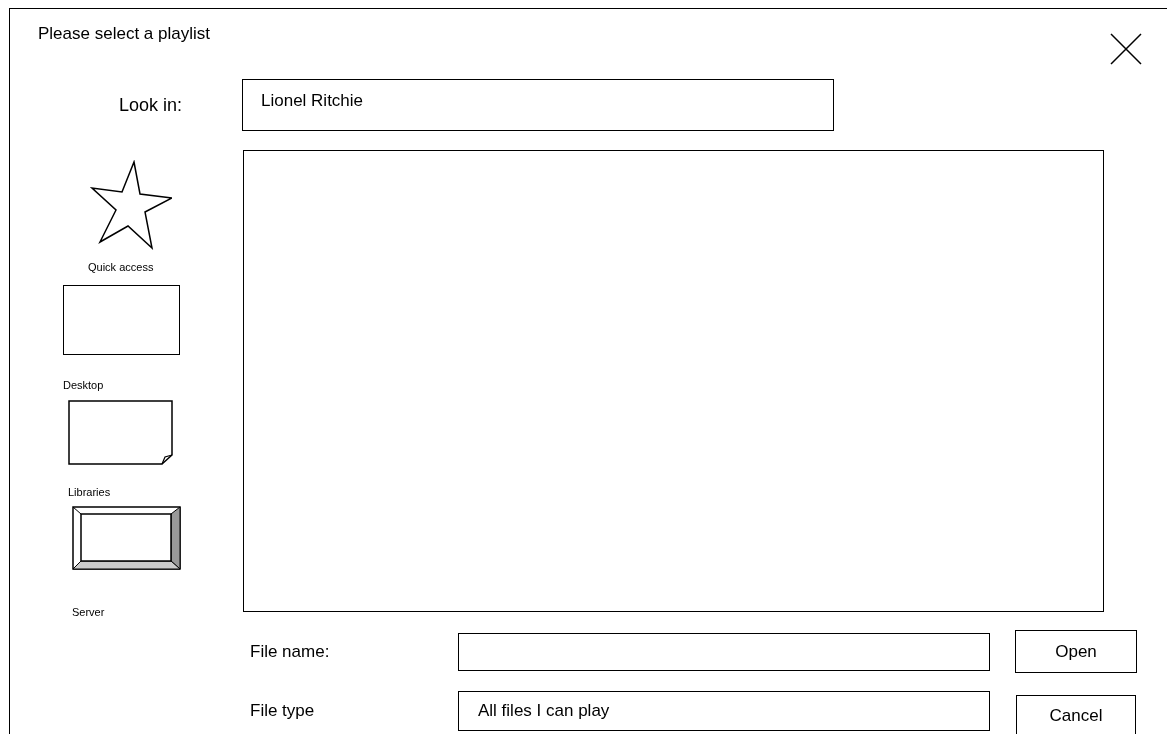 Image resolution: width=1167 pixels, height=734 pixels. I want to click on place-label: Libraries, so click(89, 491).